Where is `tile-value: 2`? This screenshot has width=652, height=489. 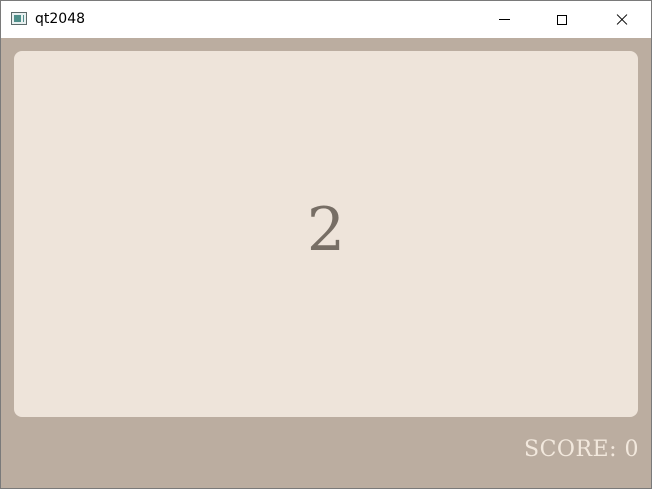
tile-value: 2 is located at coordinates (326, 230).